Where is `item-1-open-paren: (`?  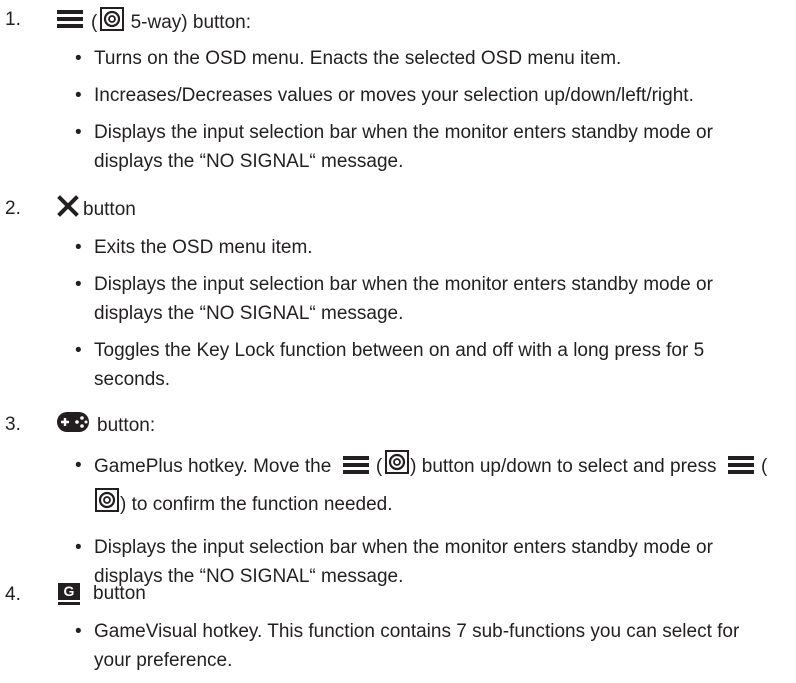
item-1-open-paren: ( is located at coordinates (94, 22).